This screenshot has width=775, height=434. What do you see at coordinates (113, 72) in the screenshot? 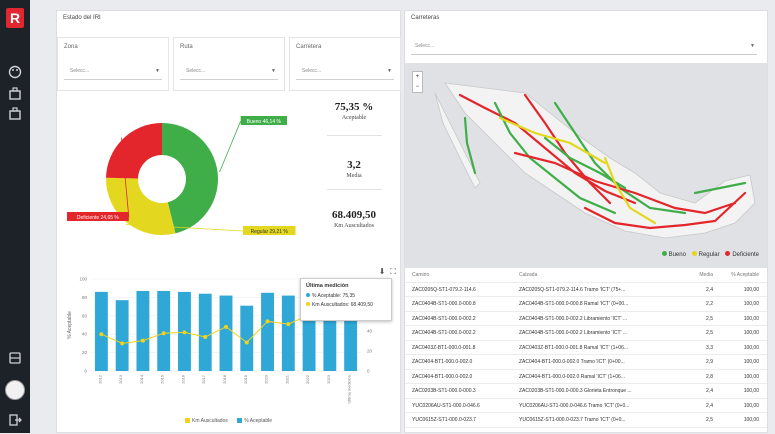
I see `zona-select: Selecc... ▼` at bounding box center [113, 72].